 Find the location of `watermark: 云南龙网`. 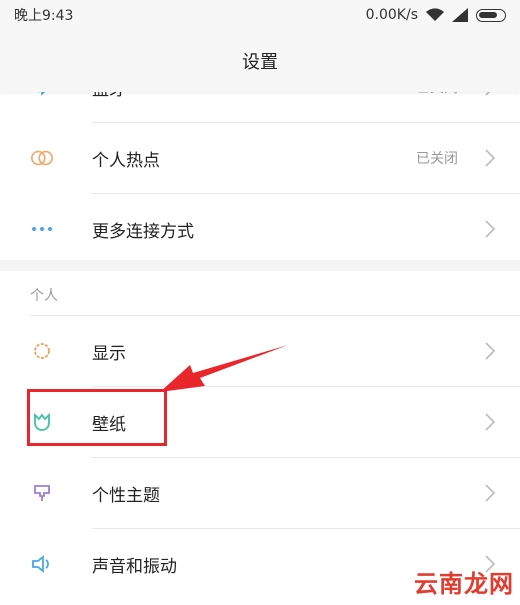

watermark: 云南龙网 is located at coordinates (464, 584).